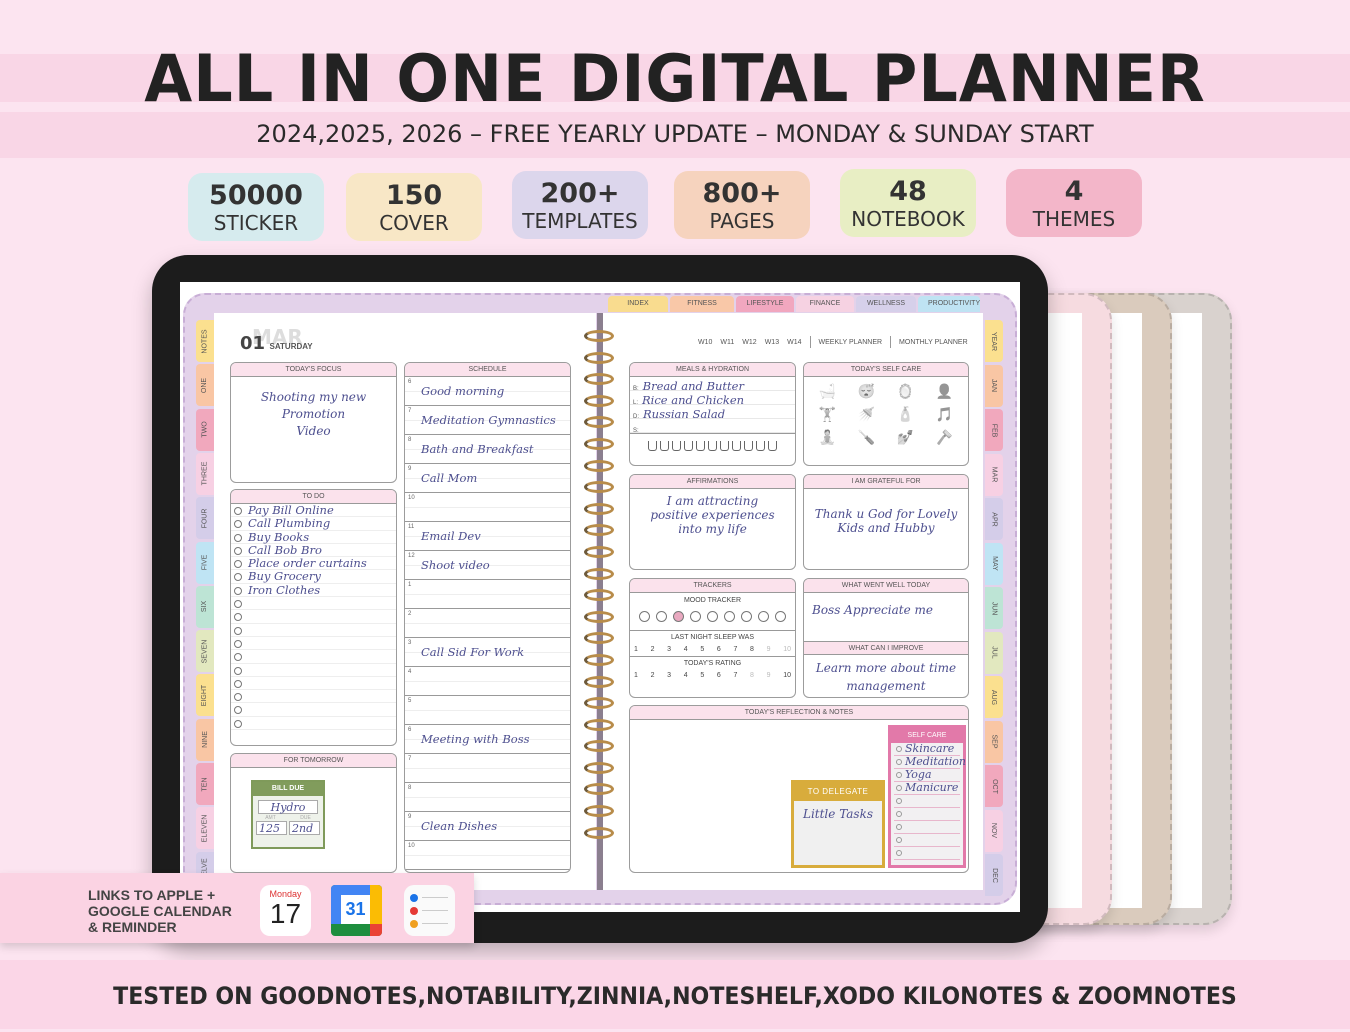 Image resolution: width=1350 pixels, height=1032 pixels. I want to click on reminders-icon, so click(429, 910).